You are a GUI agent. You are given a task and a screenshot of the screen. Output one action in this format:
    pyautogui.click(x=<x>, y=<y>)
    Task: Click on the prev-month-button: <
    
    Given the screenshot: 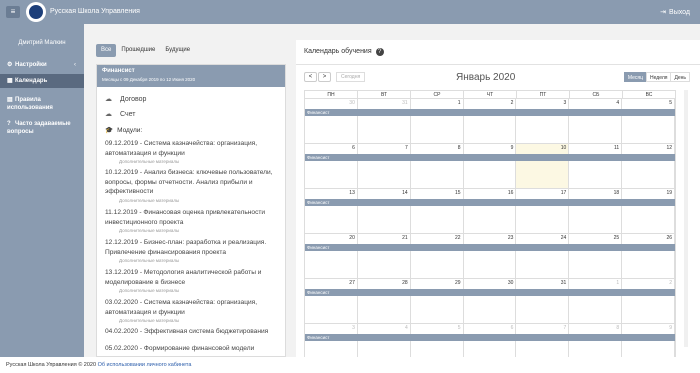 What is the action you would take?
    pyautogui.click(x=310, y=77)
    